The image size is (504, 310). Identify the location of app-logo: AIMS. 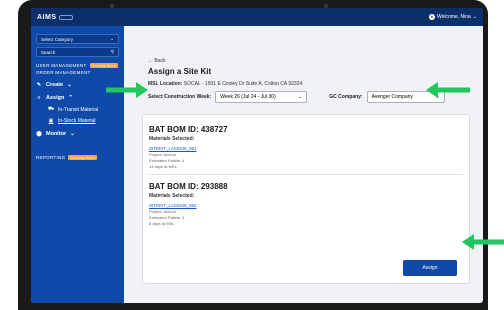
(47, 17).